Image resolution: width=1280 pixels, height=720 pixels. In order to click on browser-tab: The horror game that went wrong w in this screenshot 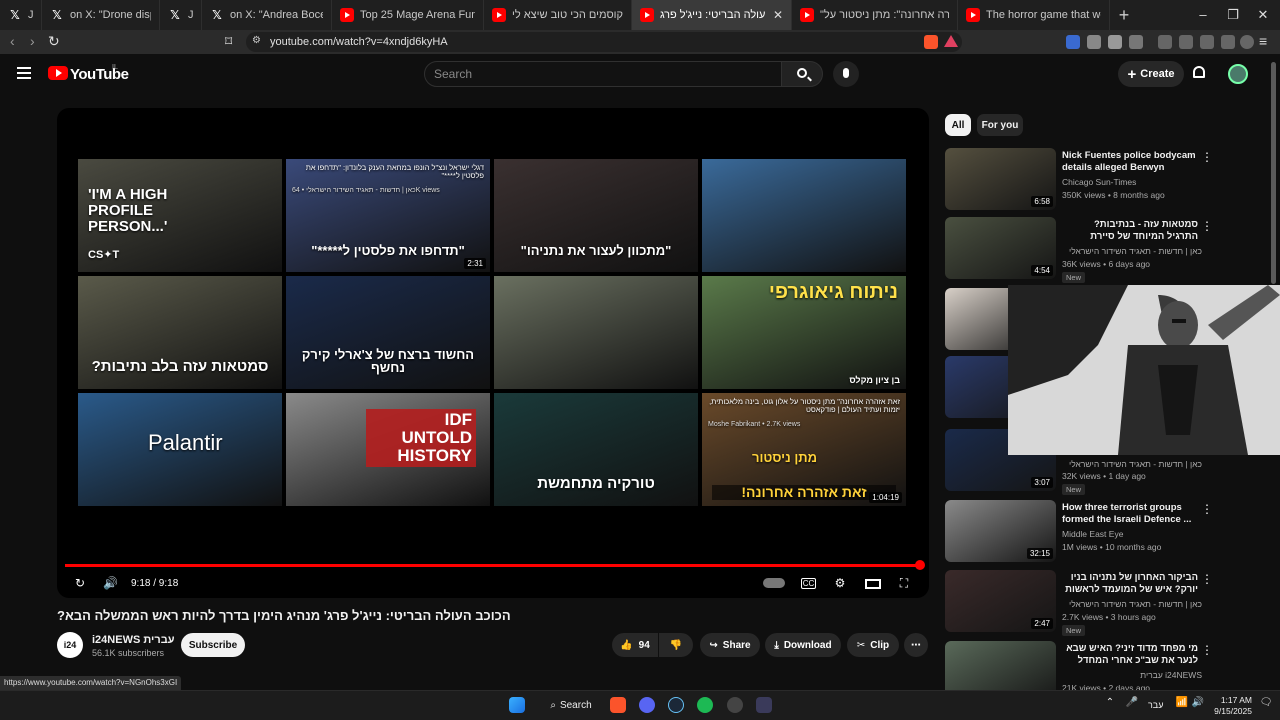, I will do `click(1034, 15)`.